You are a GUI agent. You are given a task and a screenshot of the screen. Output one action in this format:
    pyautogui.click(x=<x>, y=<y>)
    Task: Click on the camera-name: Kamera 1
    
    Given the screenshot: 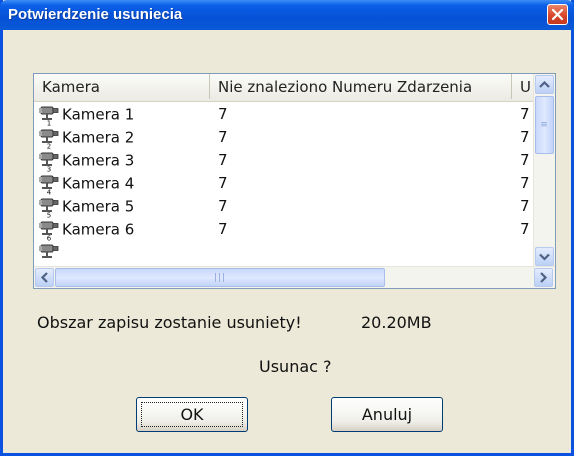 What is the action you would take?
    pyautogui.click(x=98, y=114)
    